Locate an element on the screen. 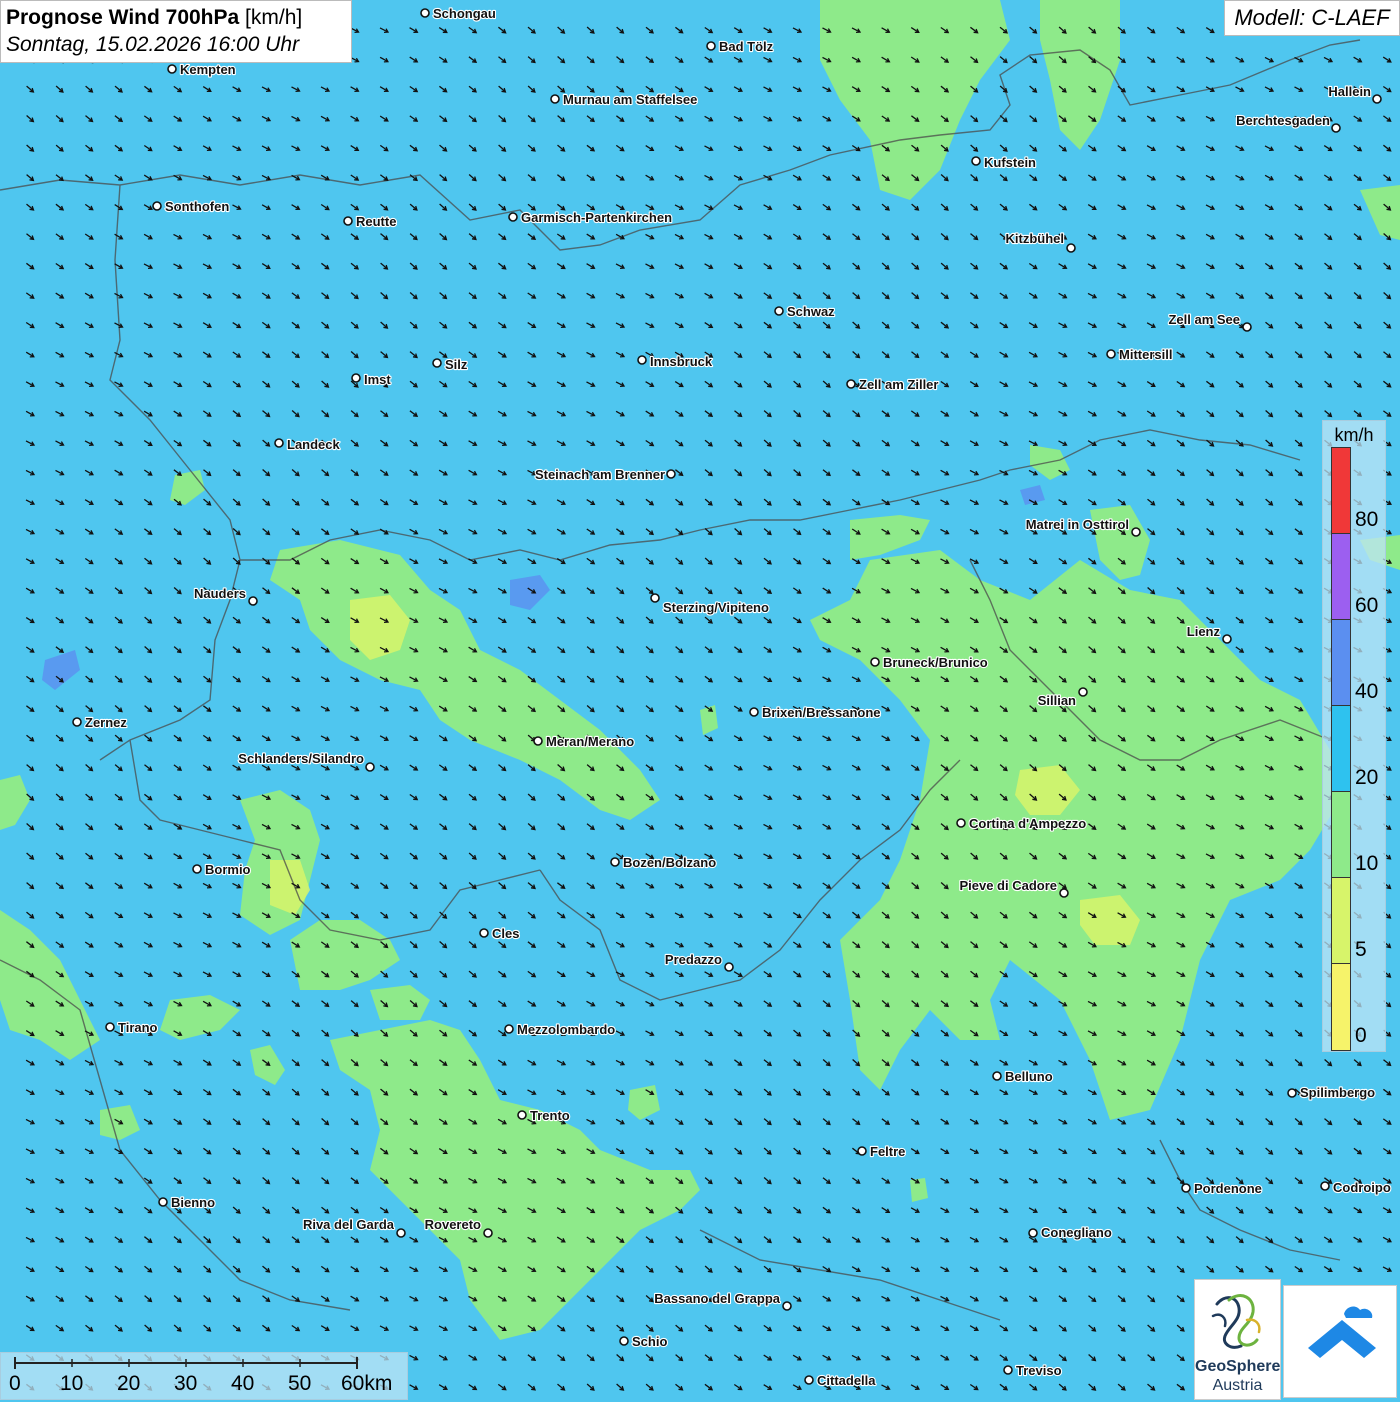 Image resolution: width=1400 pixels, height=1402 pixels. place-label: Bruneck/Brunico is located at coordinates (935, 662).